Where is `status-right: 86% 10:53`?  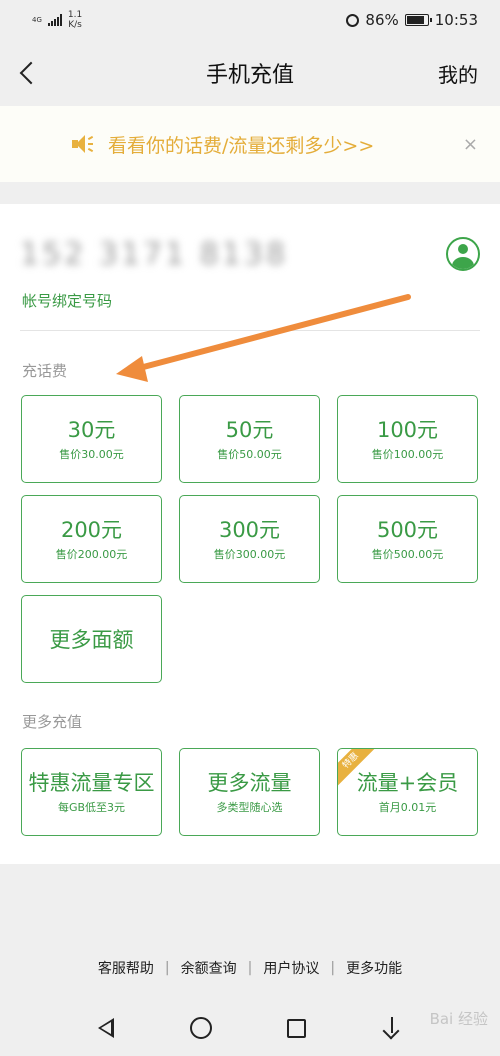 status-right: 86% 10:53 is located at coordinates (412, 20).